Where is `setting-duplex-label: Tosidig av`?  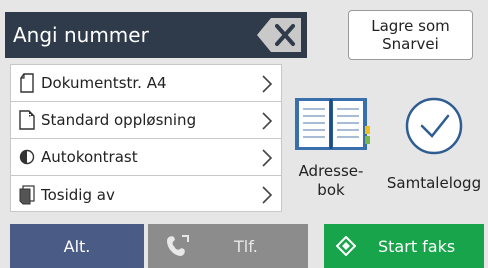 setting-duplex-label: Tosidig av is located at coordinates (78, 194).